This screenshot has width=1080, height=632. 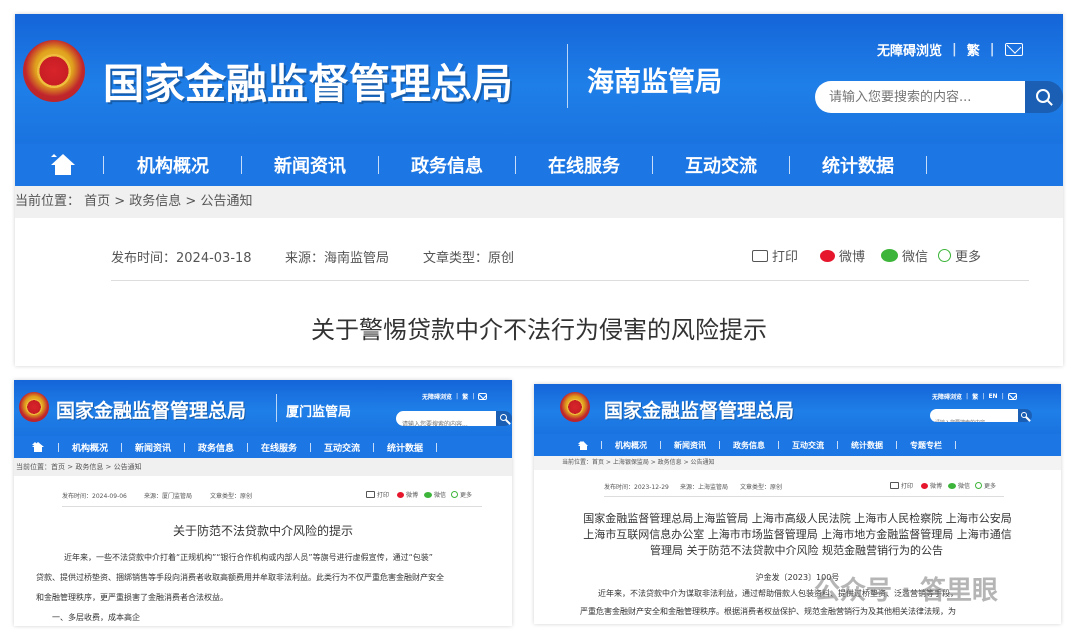 What do you see at coordinates (263, 408) in the screenshot?
I see `site-header: 国家金融监督管理总局 厦门监管局 无障碍浏览 | 繁 |` at bounding box center [263, 408].